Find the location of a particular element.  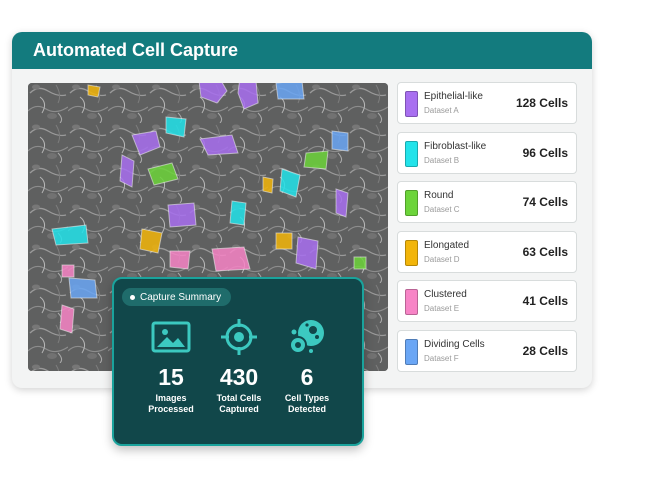

cell-type-row-round: Round Dataset C 74 Cells is located at coordinates (487, 202).